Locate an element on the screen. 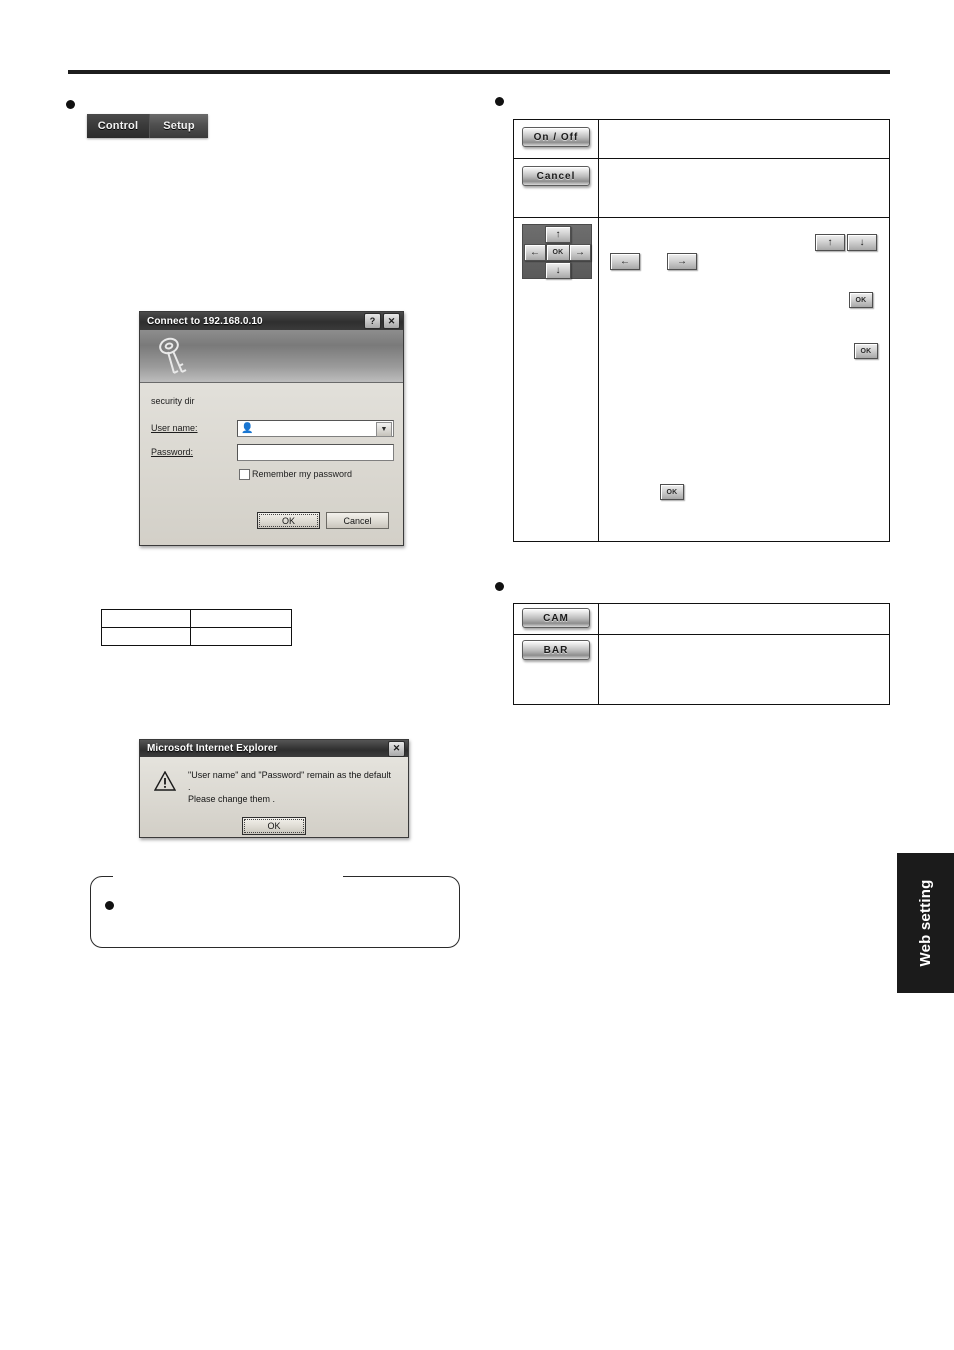 The height and width of the screenshot is (1350, 954). direction-pad: ↑ ← OK → ↓ is located at coordinates (557, 251).